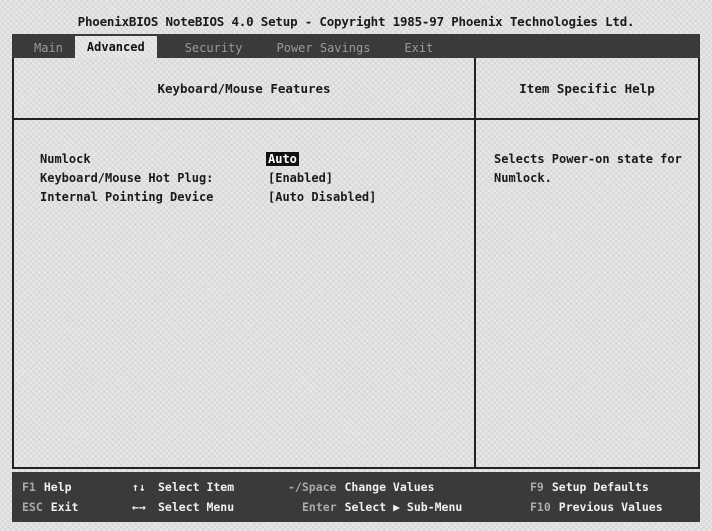  Describe the element at coordinates (282, 159) in the screenshot. I see `numlock-value: Auto` at that location.